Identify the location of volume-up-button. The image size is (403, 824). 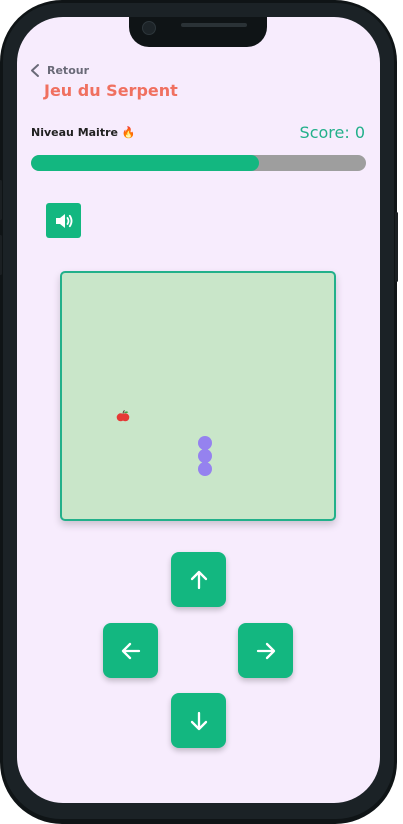
(1, 200).